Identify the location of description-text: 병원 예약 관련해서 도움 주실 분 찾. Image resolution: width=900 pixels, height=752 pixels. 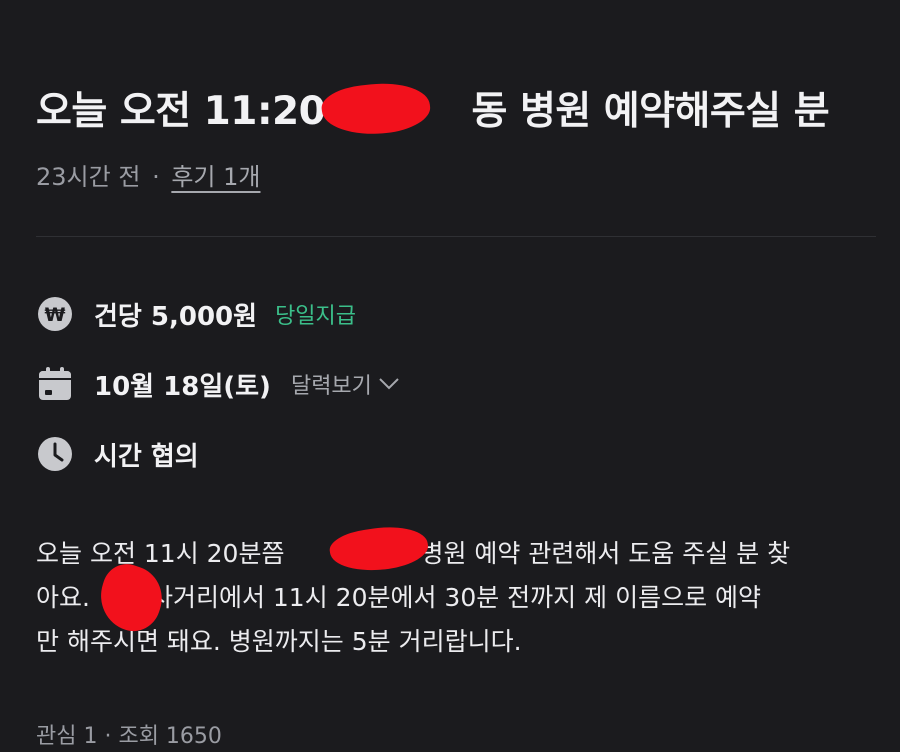
(605, 553).